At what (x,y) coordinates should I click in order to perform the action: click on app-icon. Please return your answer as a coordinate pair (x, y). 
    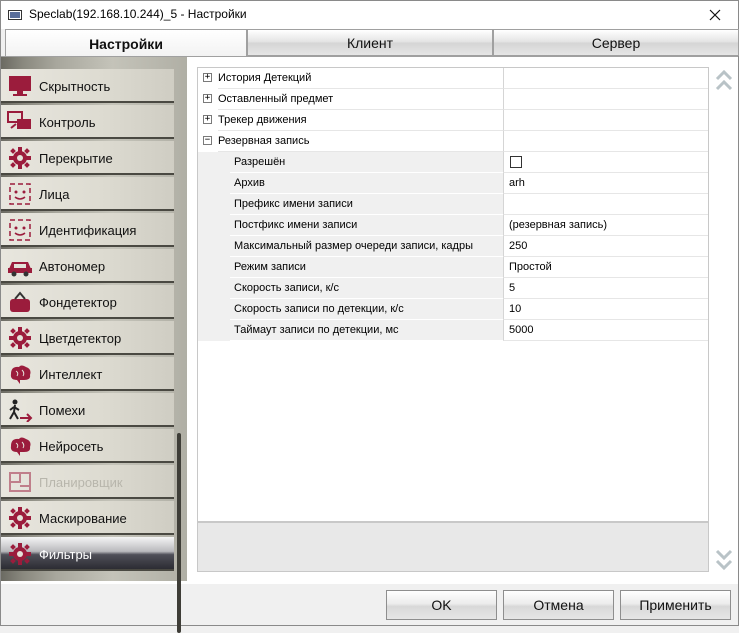
    Looking at the image, I should click on (15, 15).